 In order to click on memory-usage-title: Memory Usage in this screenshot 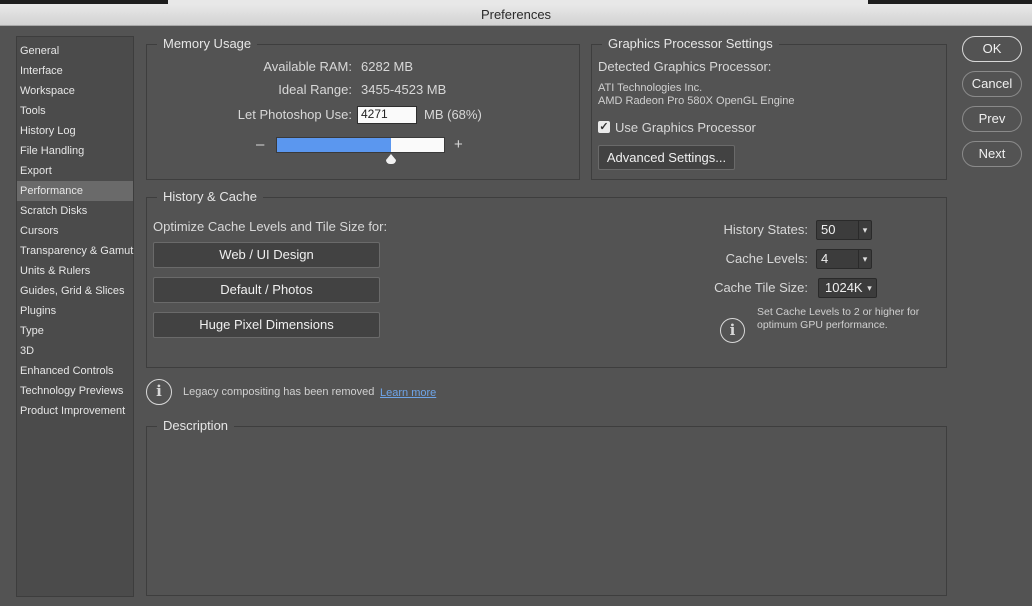, I will do `click(207, 44)`.